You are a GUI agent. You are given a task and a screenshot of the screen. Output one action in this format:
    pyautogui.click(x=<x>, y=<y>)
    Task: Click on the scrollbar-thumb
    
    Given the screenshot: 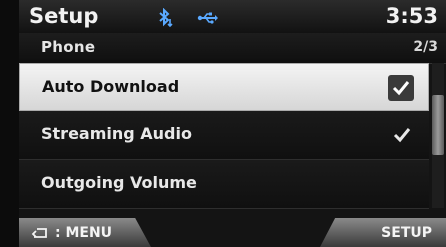 What is the action you would take?
    pyautogui.click(x=438, y=125)
    